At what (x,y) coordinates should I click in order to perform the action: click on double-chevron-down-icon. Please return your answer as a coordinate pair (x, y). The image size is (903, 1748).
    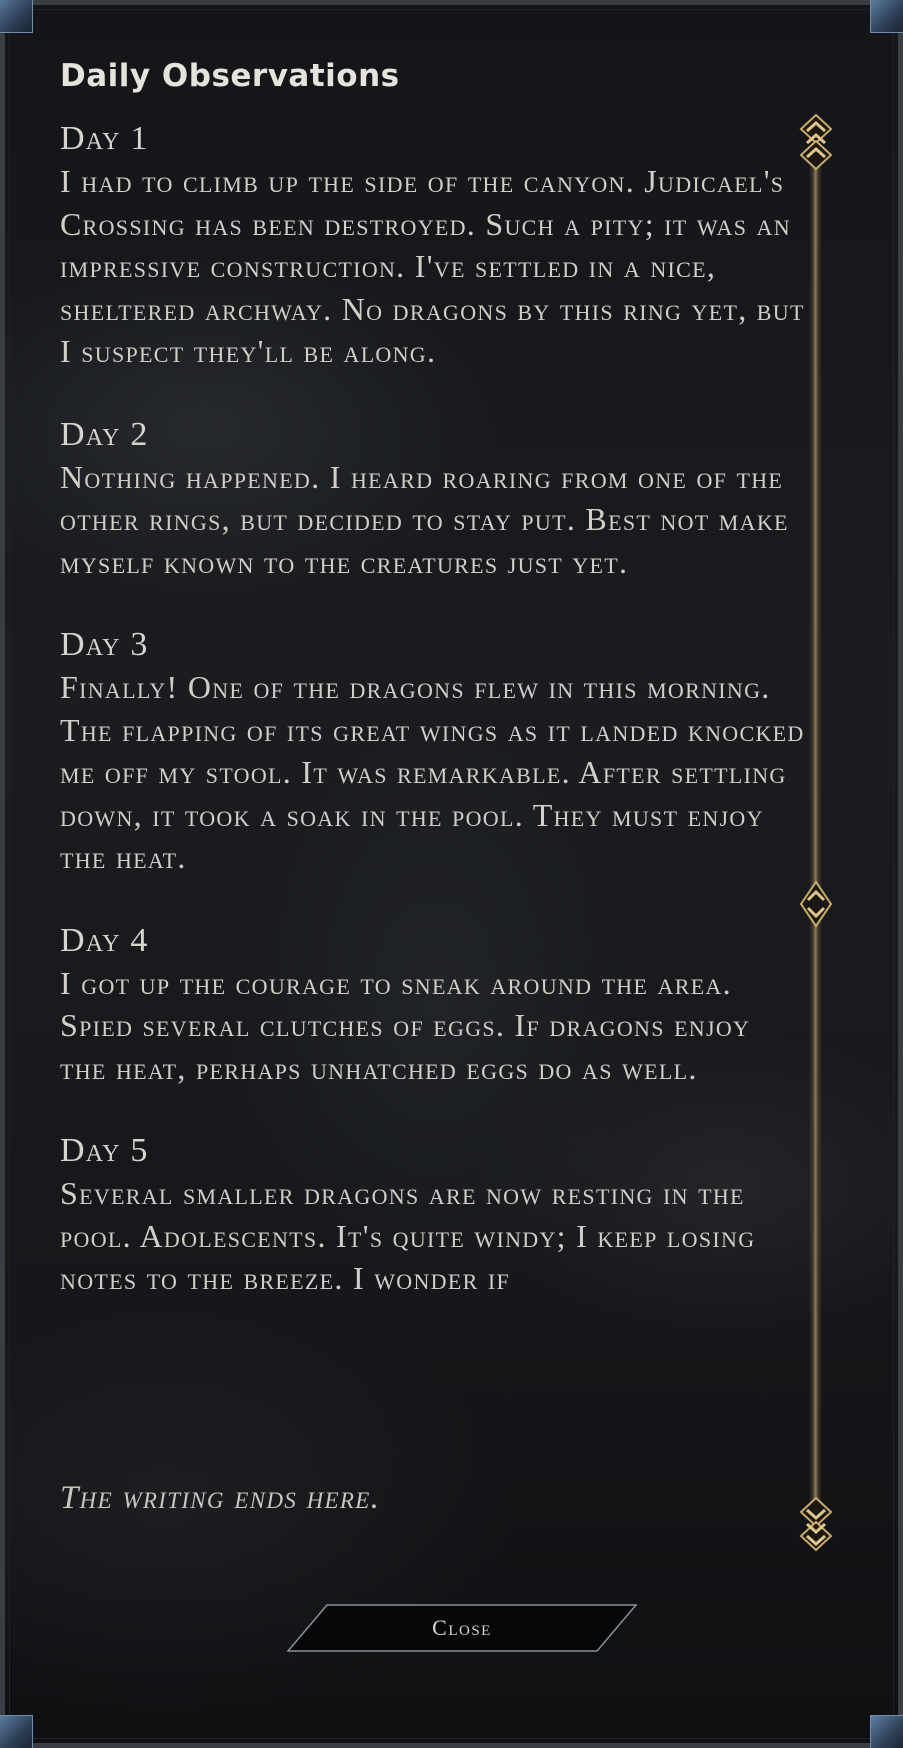
    Looking at the image, I should click on (816, 1524).